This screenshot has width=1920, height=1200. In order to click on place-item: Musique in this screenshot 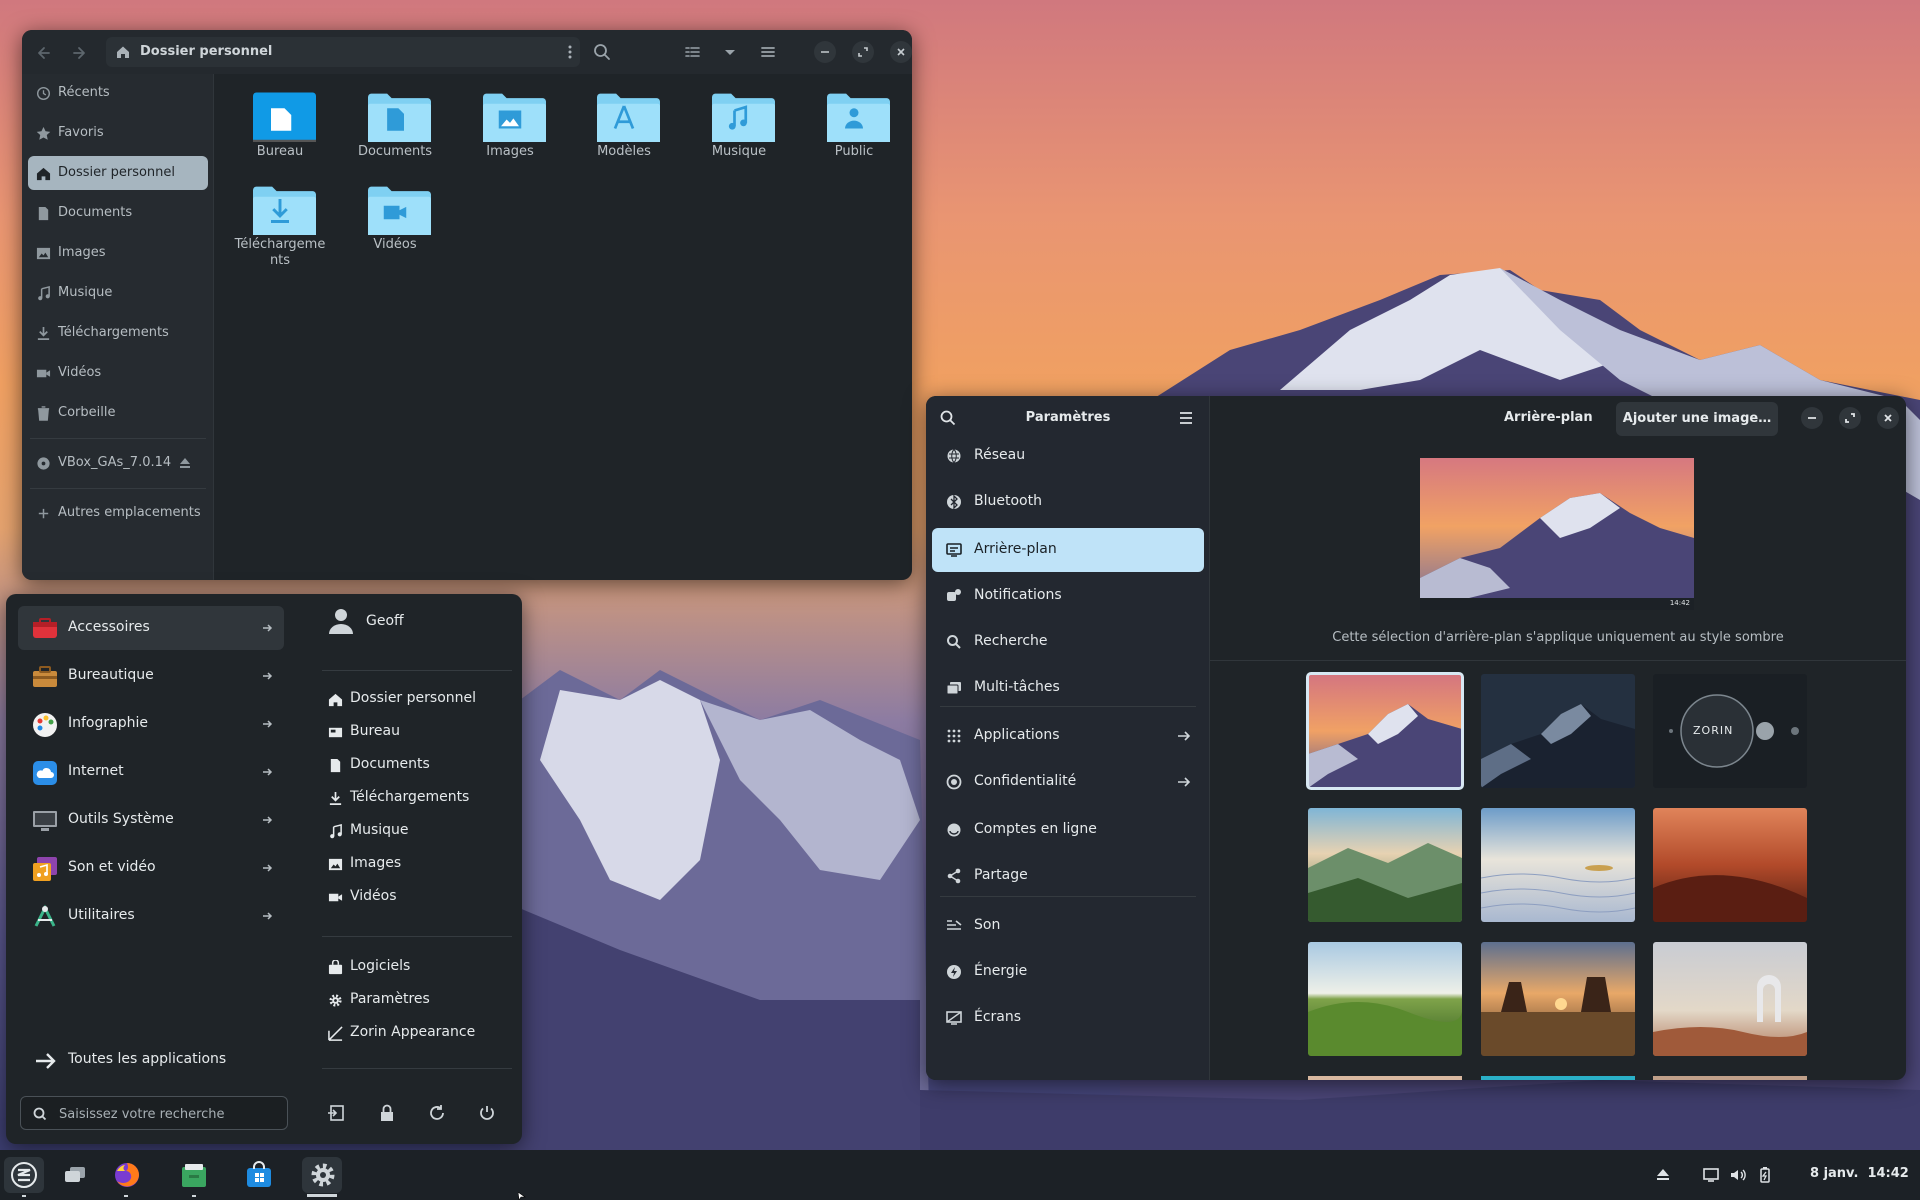, I will do `click(417, 831)`.